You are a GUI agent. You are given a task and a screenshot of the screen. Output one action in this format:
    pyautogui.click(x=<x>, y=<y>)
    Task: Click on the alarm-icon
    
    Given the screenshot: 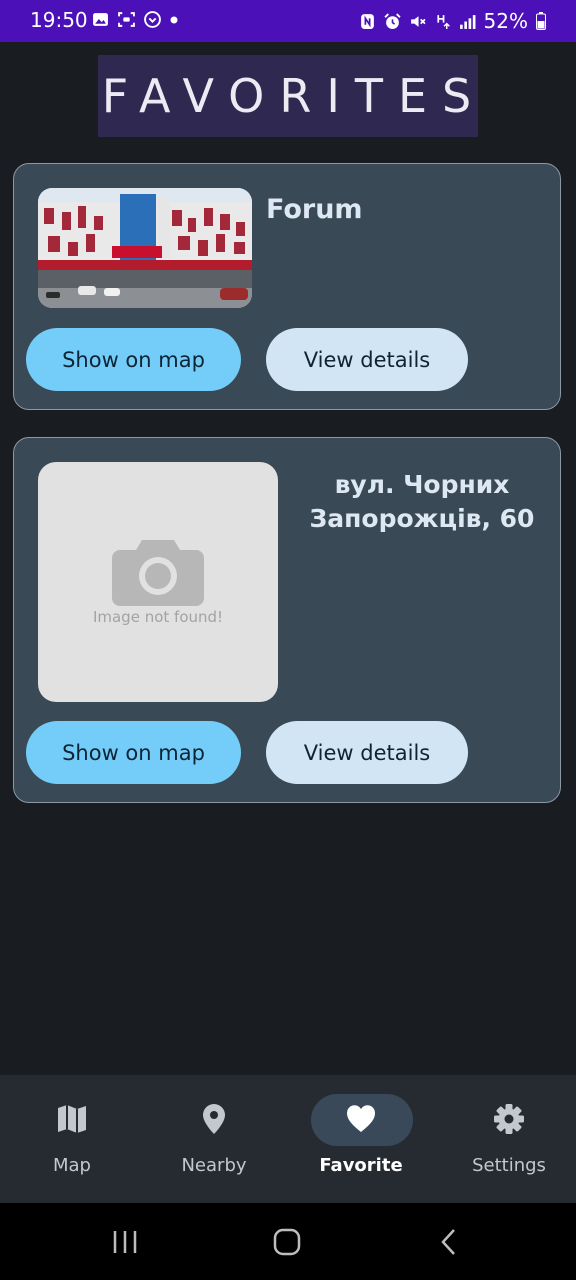 What is the action you would take?
    pyautogui.click(x=392, y=20)
    